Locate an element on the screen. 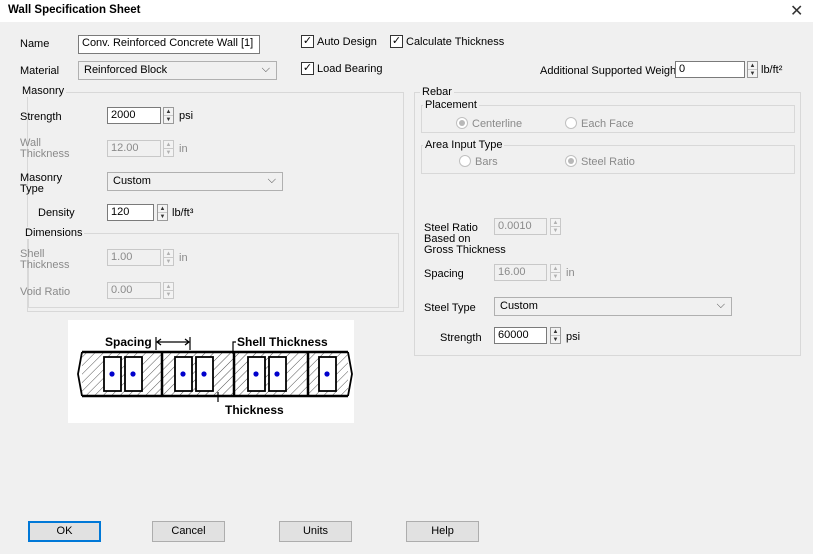  supported-weight-unit: lb/ft² is located at coordinates (772, 70).